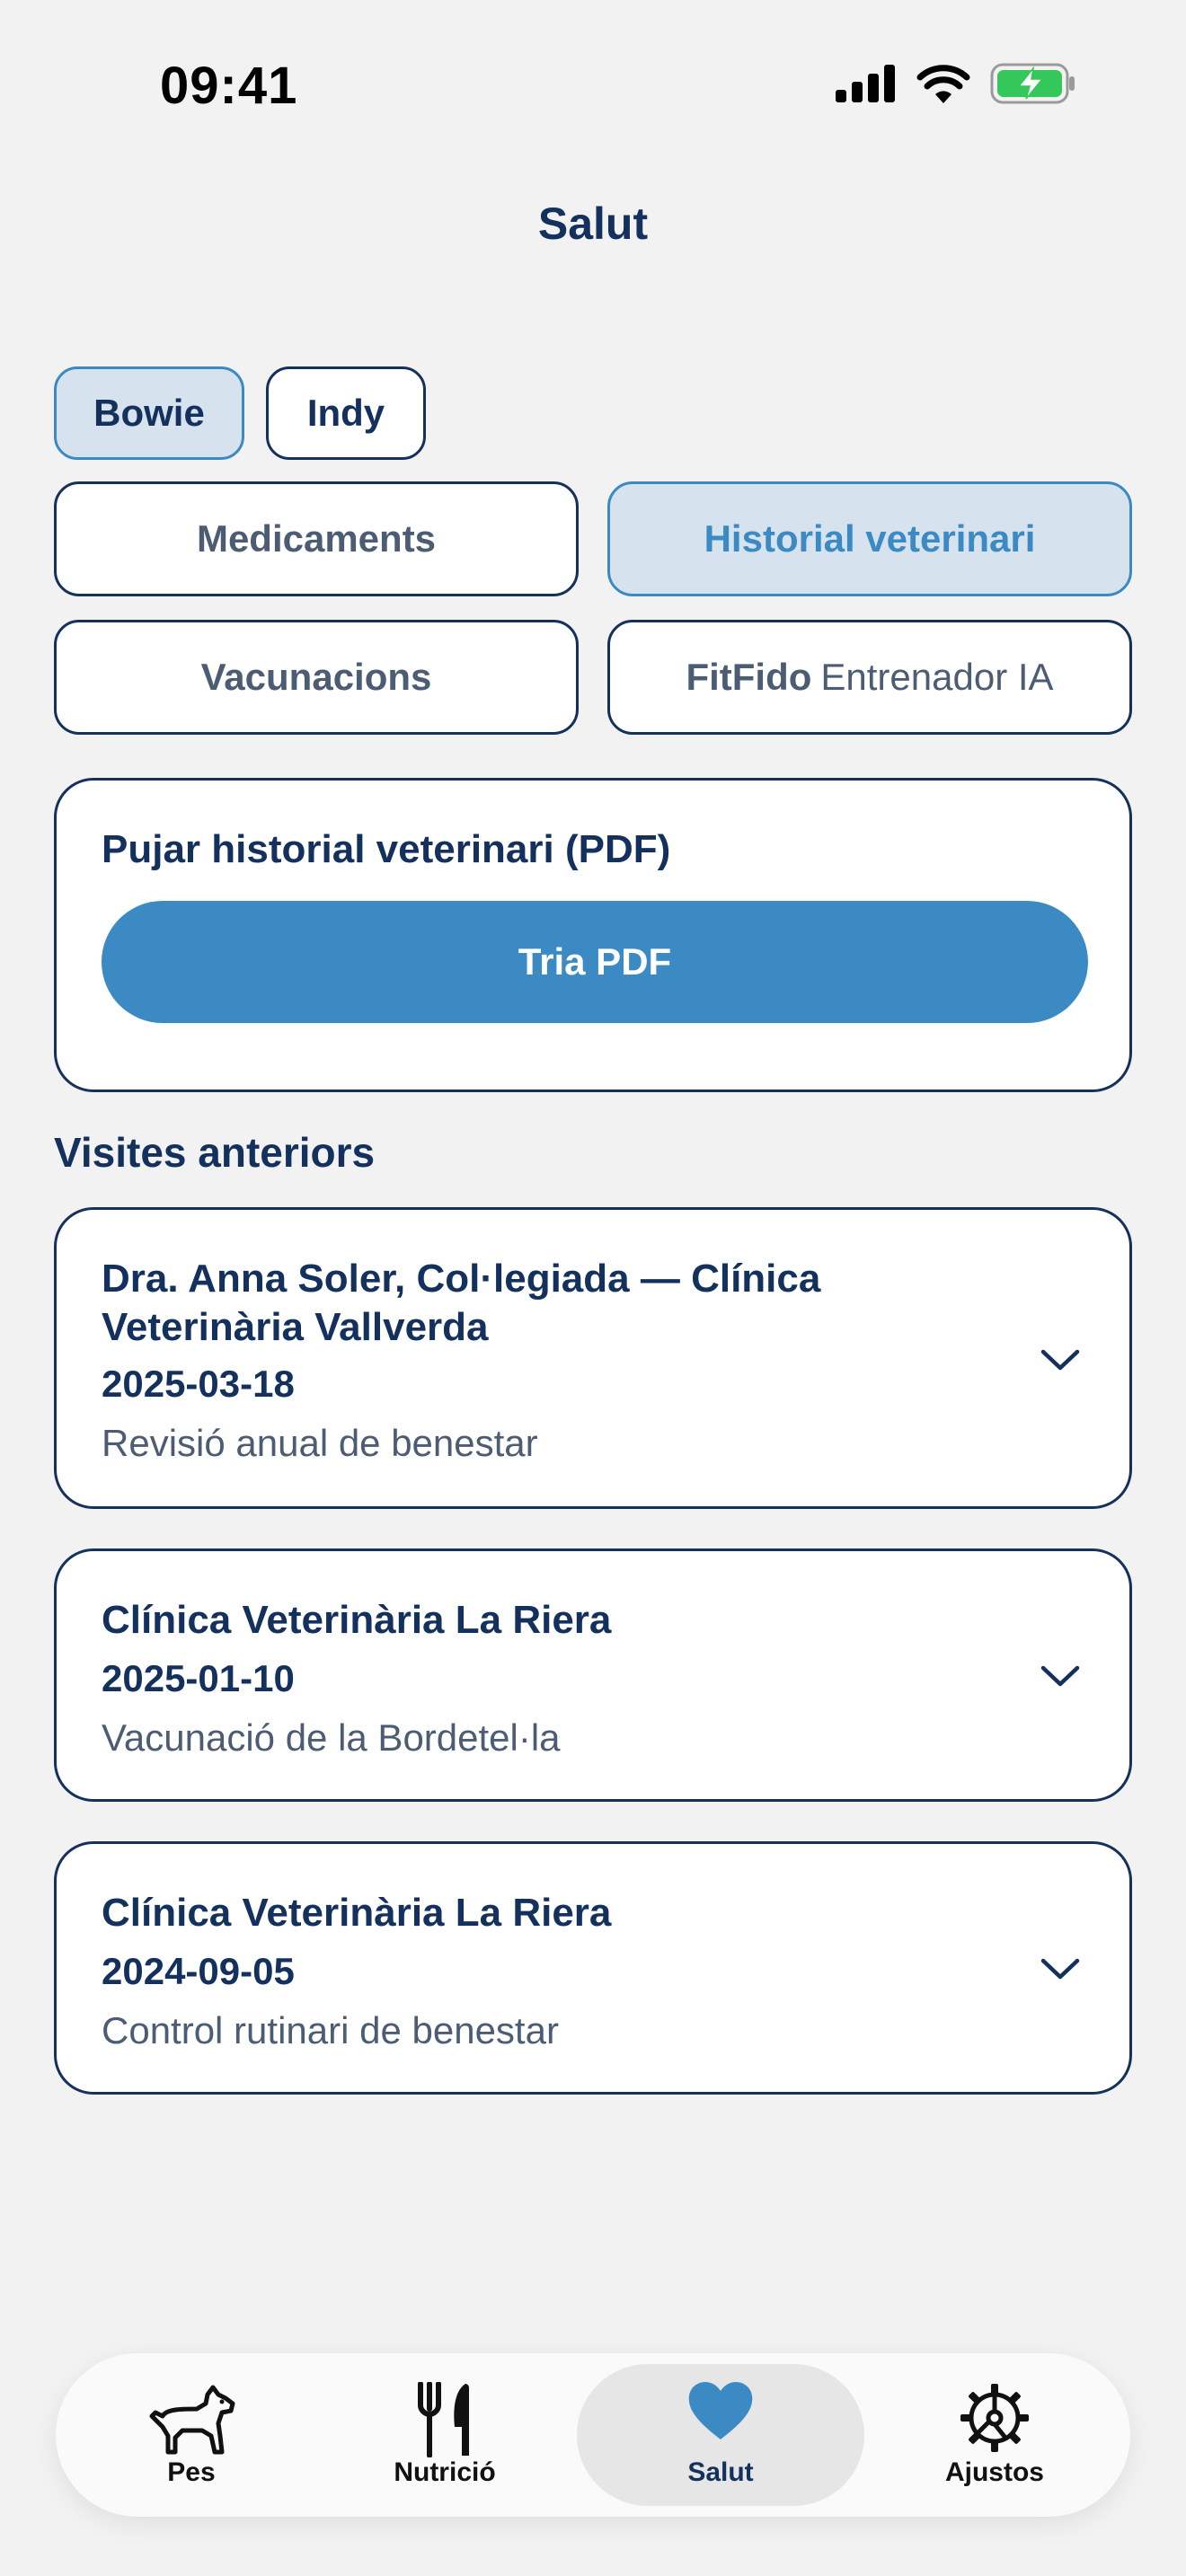  What do you see at coordinates (331, 1737) in the screenshot?
I see `visit-description: Vacunació de la Bordetel·la` at bounding box center [331, 1737].